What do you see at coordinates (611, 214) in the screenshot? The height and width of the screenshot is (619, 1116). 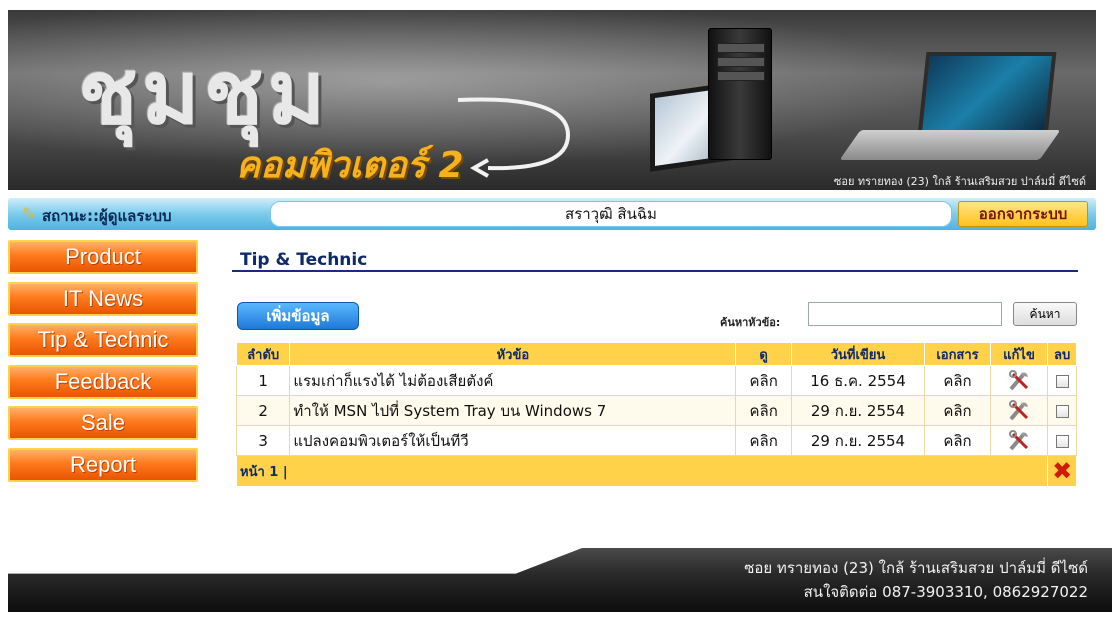 I see `current-user: สราวุฒิ สินฉิม` at bounding box center [611, 214].